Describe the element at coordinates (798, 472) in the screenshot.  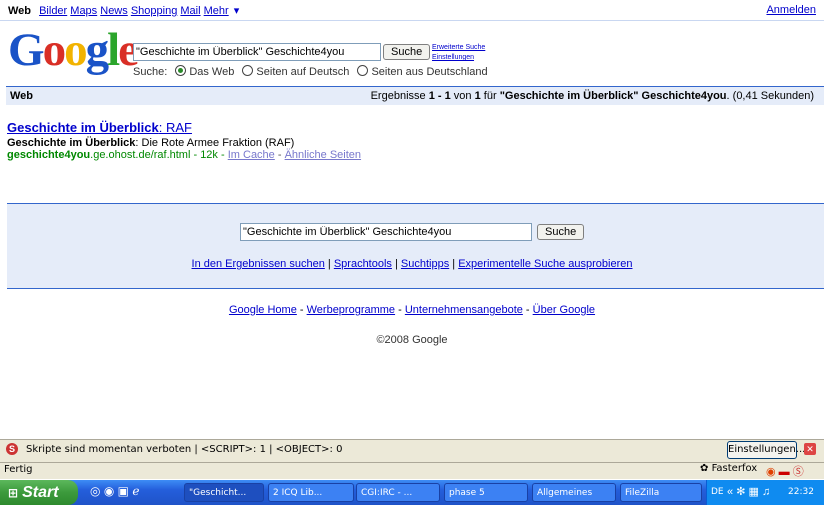
I see `noscript-status-icon: Ⓢ` at that location.